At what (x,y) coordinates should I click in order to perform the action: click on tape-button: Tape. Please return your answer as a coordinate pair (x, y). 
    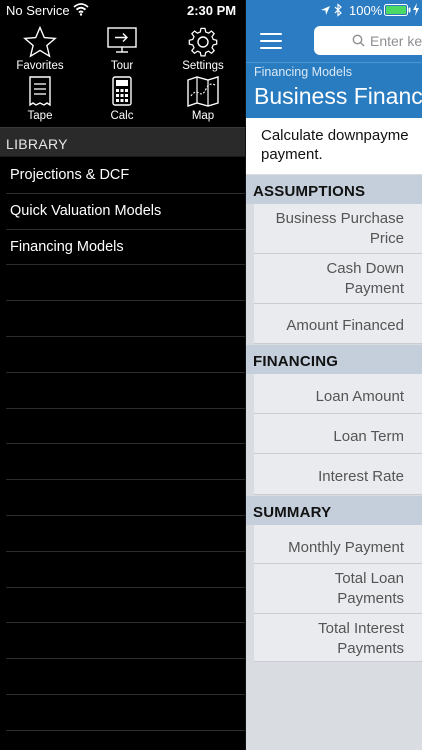
    Looking at the image, I should click on (40, 101).